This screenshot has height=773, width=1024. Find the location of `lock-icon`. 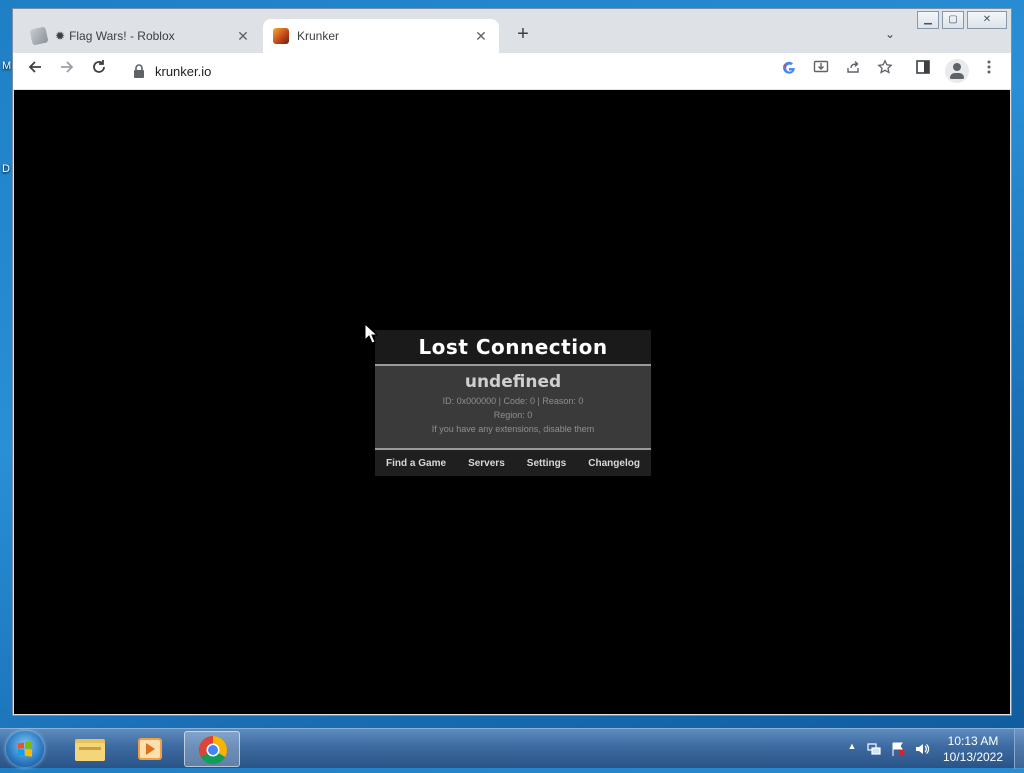

lock-icon is located at coordinates (139, 71).